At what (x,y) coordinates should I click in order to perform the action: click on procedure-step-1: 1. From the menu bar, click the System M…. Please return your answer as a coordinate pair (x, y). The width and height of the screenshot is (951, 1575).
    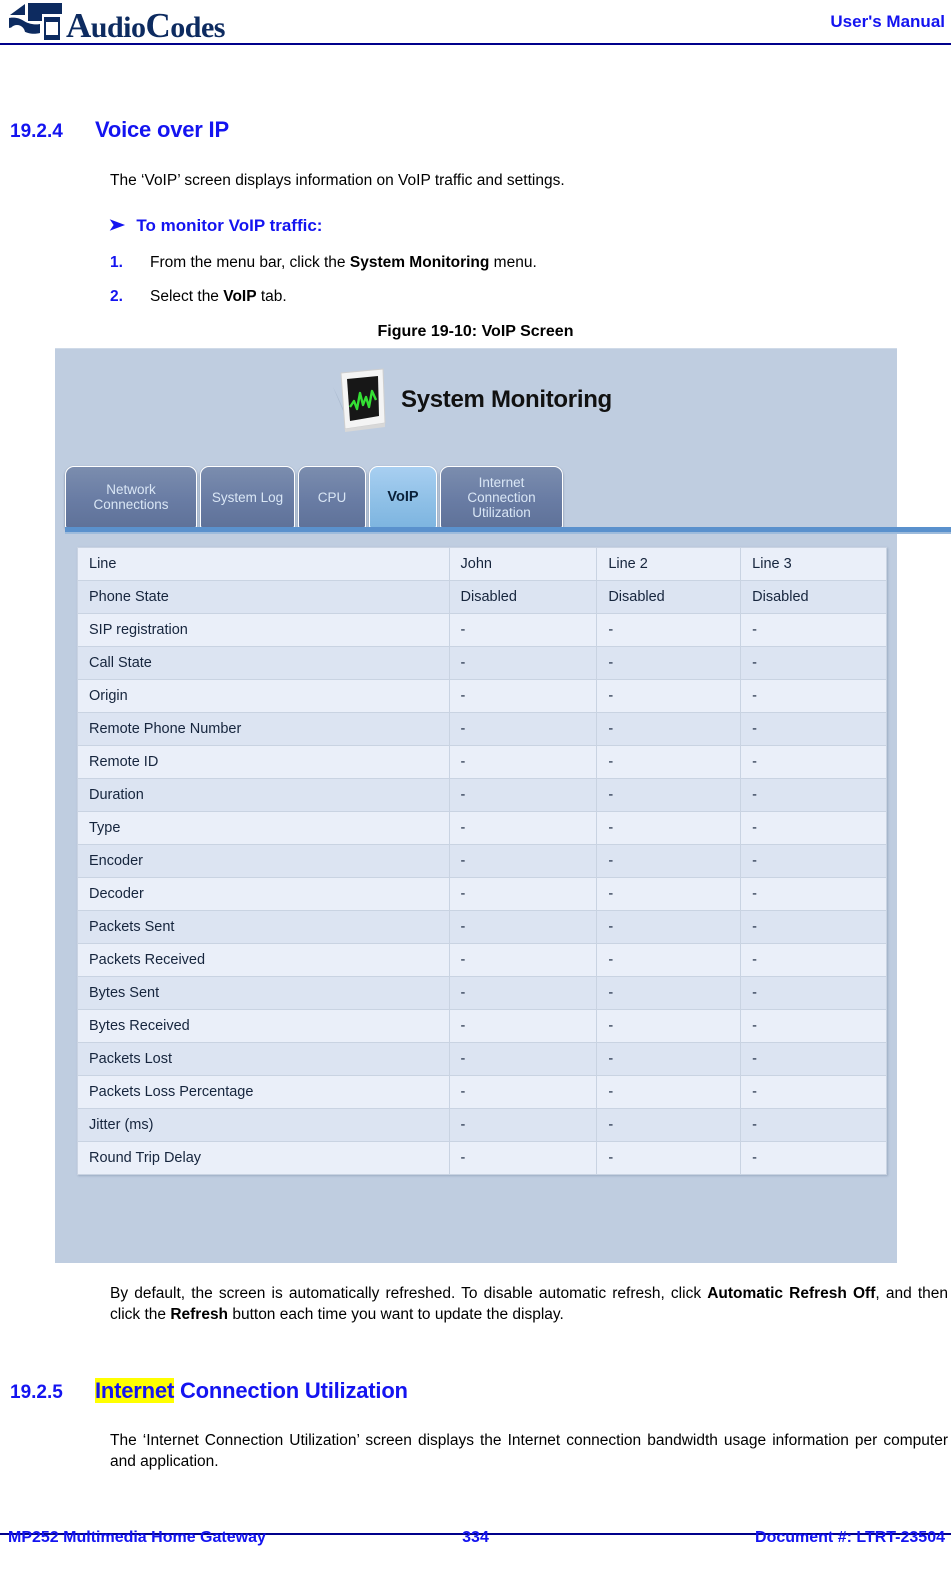
    Looking at the image, I should click on (520, 263).